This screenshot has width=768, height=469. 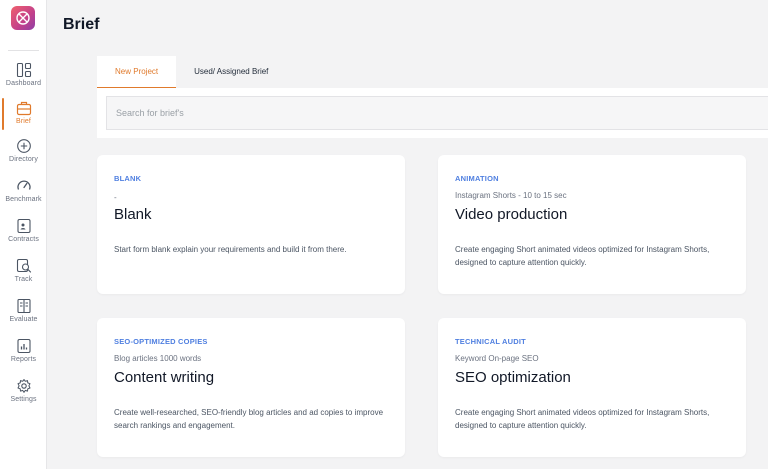 I want to click on sidebar-item-brief: Brief, so click(x=23, y=118).